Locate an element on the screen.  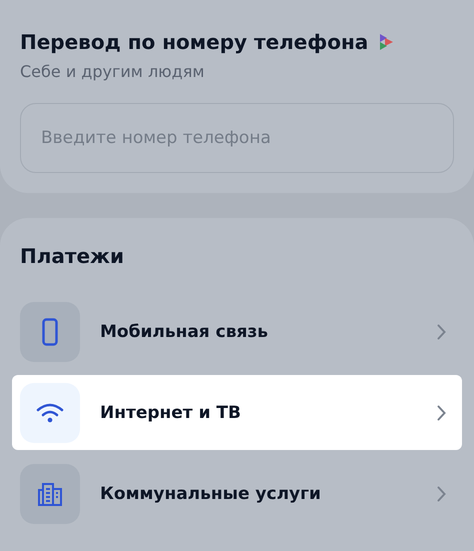
section-subtitle: Себе и другим людям is located at coordinates (113, 71).